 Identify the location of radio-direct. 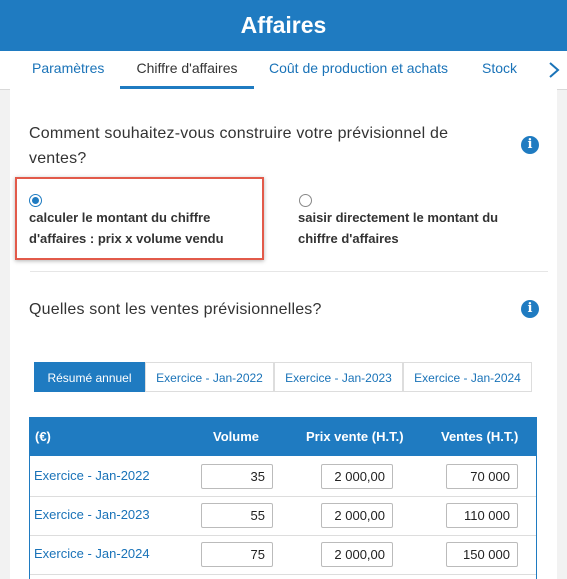
(305, 200).